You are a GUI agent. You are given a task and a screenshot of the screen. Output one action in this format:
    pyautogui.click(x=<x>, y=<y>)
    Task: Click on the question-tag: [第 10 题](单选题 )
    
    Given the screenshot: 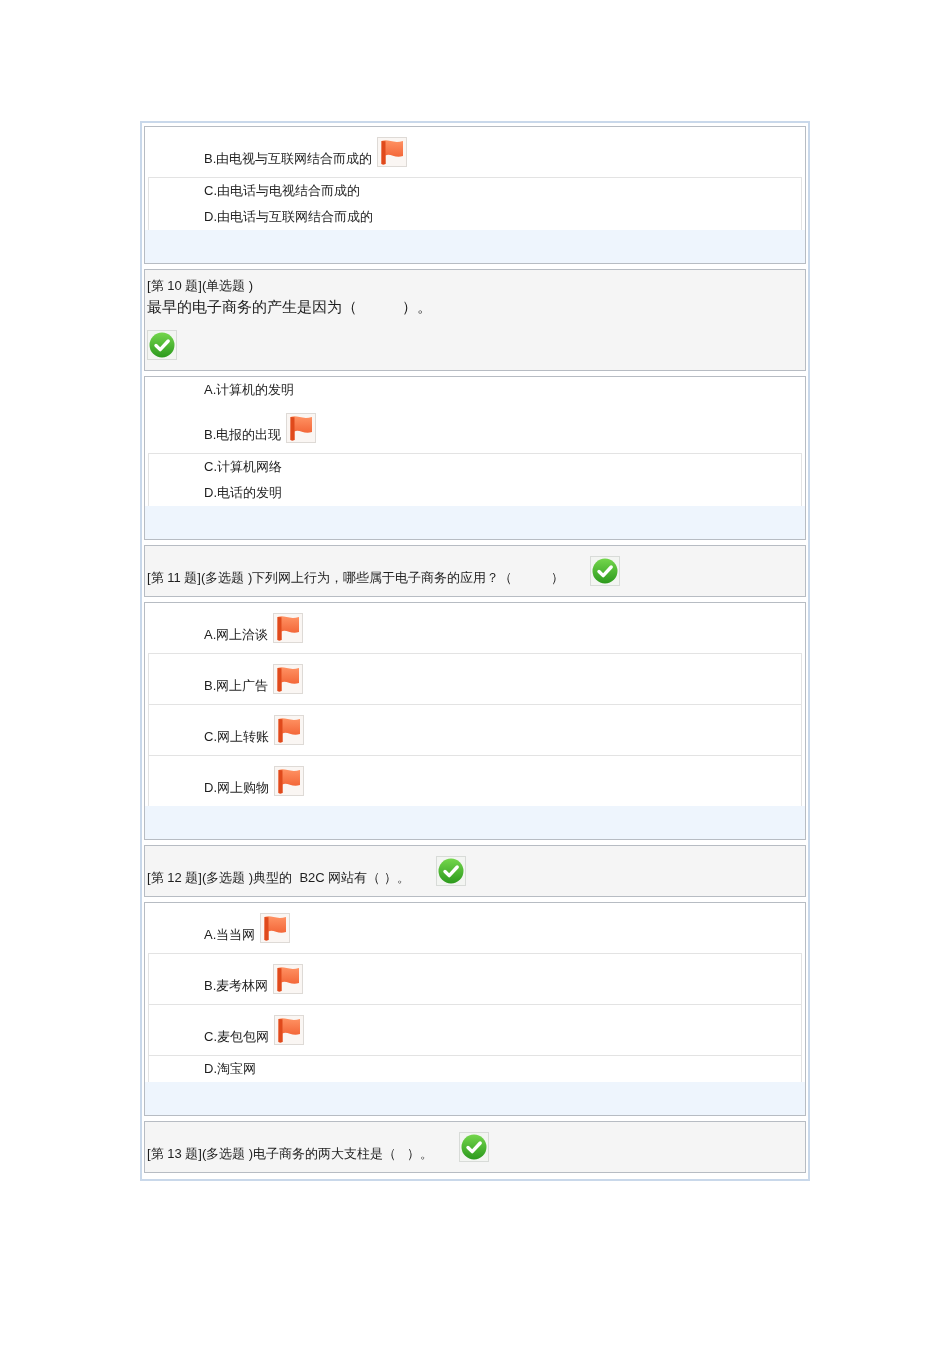 What is the action you would take?
    pyautogui.click(x=200, y=286)
    